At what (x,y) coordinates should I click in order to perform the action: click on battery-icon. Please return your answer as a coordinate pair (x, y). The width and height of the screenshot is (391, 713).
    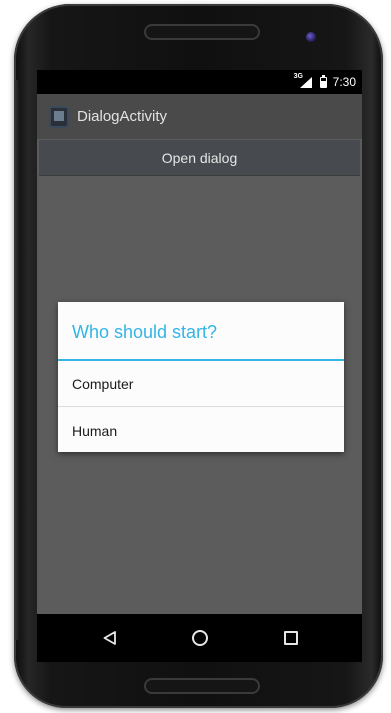
    Looking at the image, I should click on (323, 81).